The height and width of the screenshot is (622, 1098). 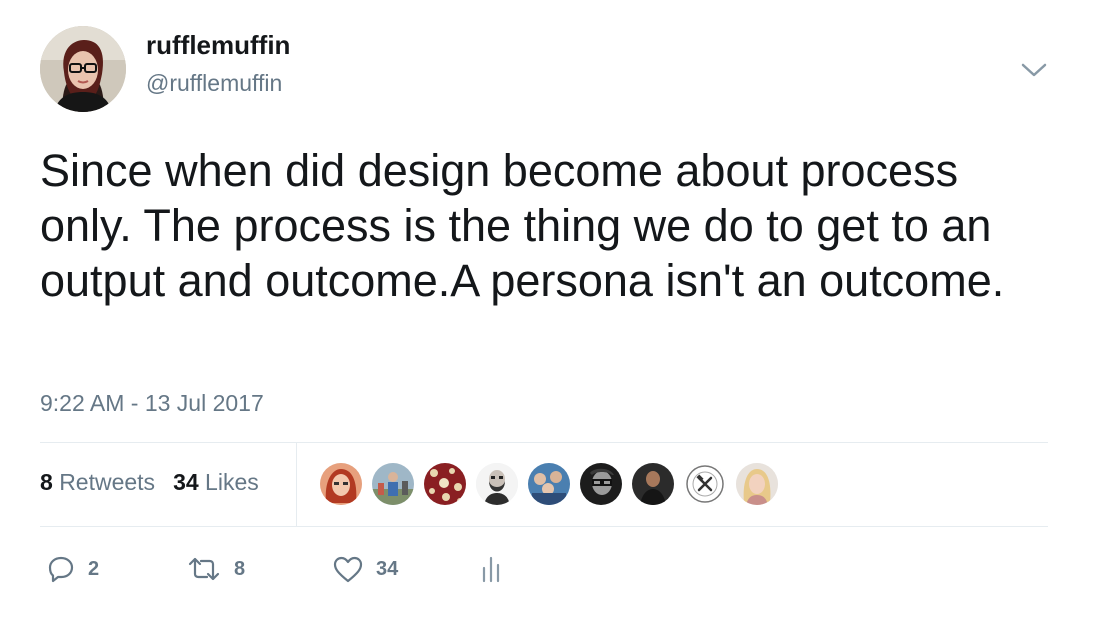 I want to click on retweet-count: 8, so click(x=240, y=568).